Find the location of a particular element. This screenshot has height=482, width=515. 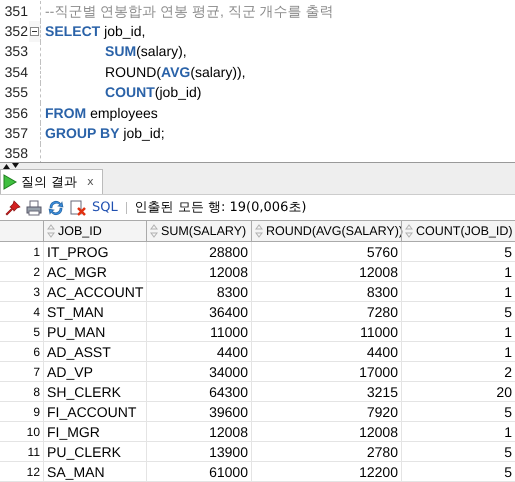

row-number: 8 is located at coordinates (36, 392).